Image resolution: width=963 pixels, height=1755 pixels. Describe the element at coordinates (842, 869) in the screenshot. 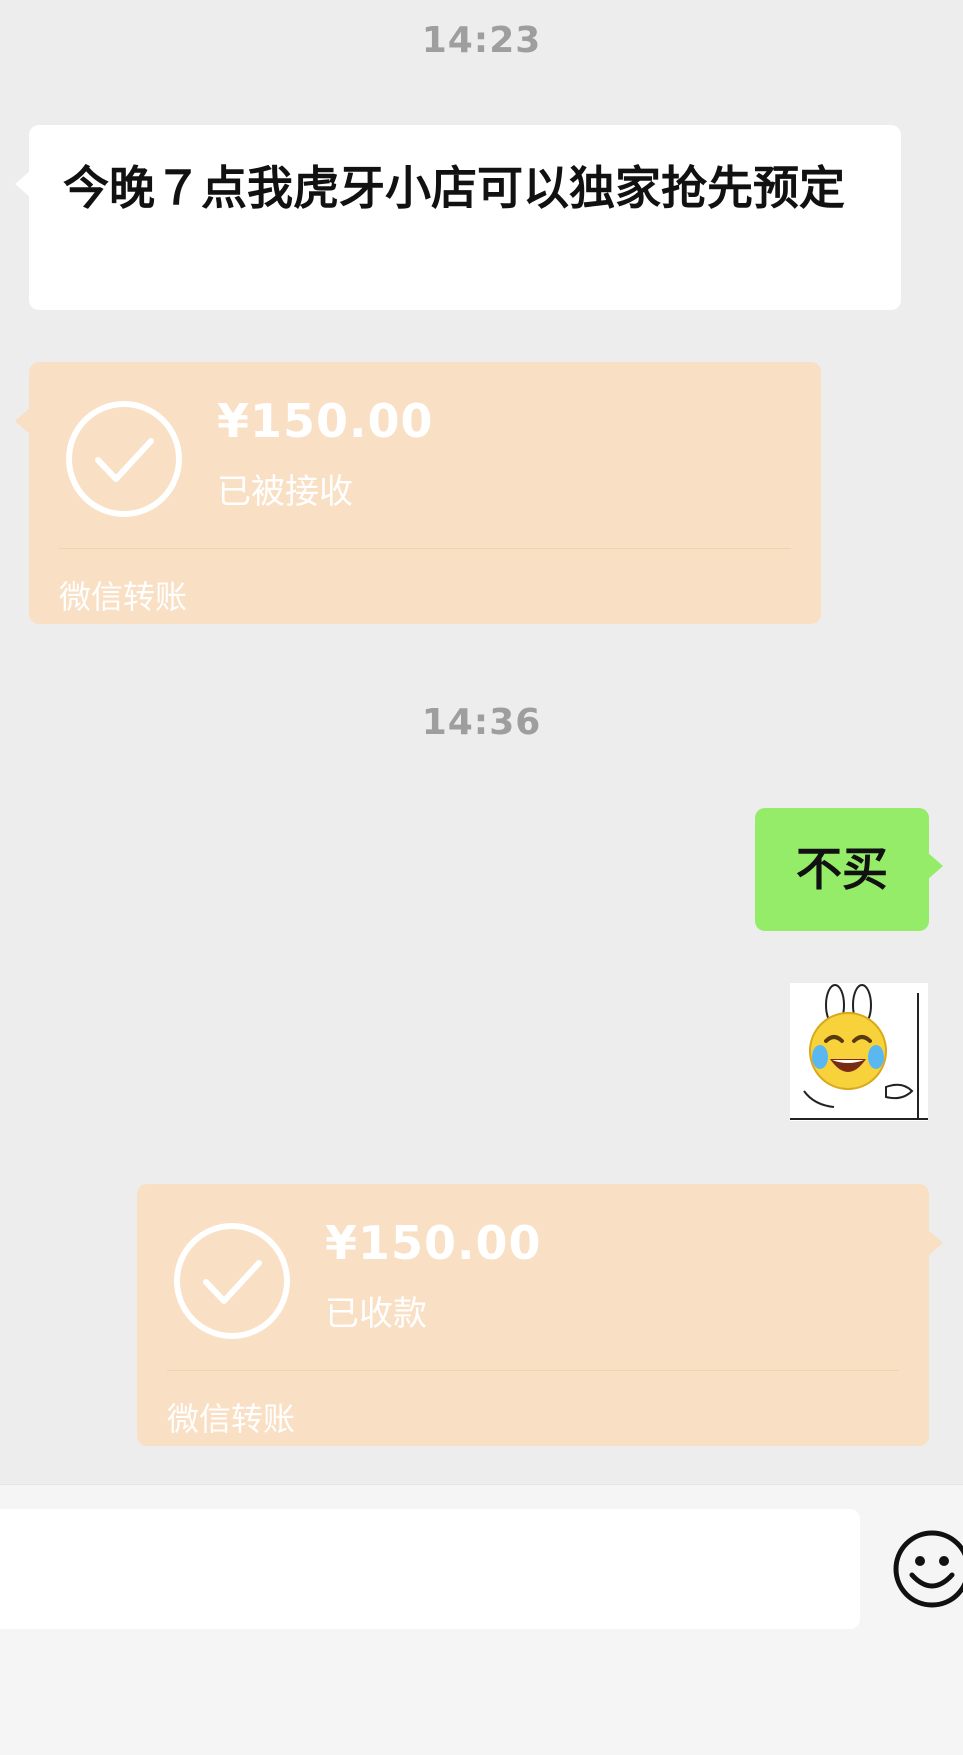

I see `message-text: 不买` at that location.